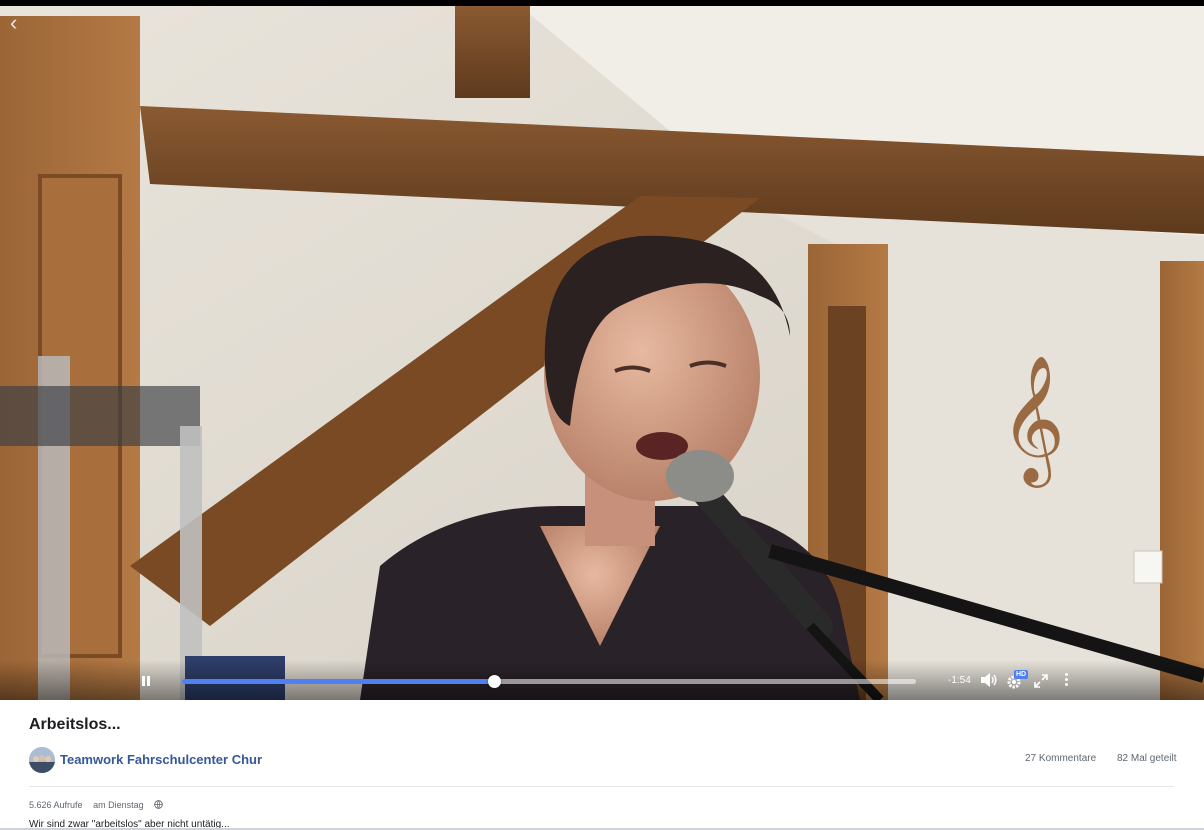 The height and width of the screenshot is (830, 1204). I want to click on views-count: 5.626 Aufrufe, so click(56, 805).